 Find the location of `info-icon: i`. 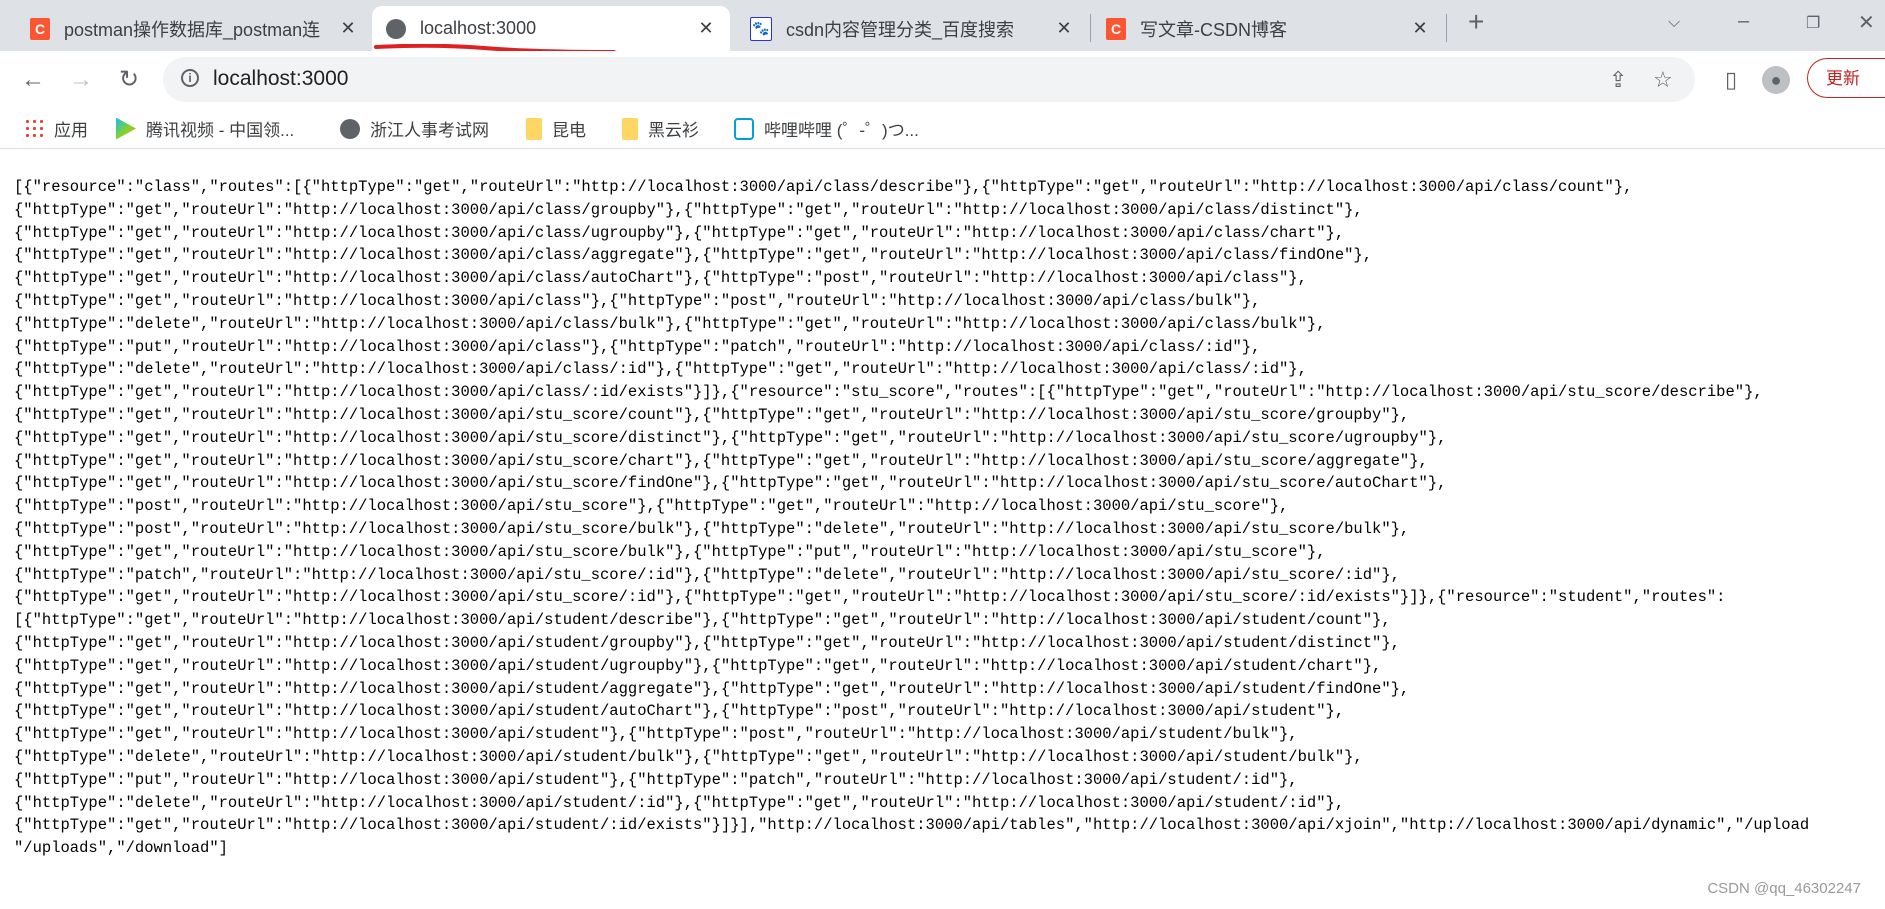

info-icon: i is located at coordinates (190, 78).